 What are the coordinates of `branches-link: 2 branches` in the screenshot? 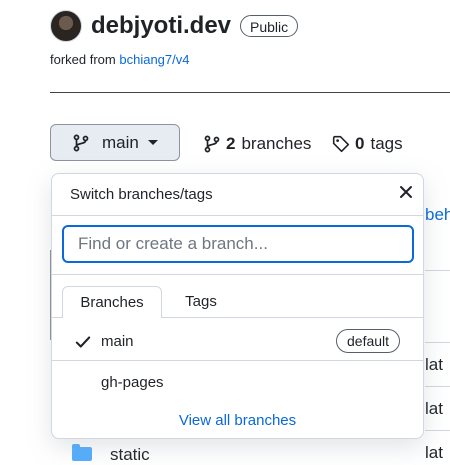 It's located at (257, 144).